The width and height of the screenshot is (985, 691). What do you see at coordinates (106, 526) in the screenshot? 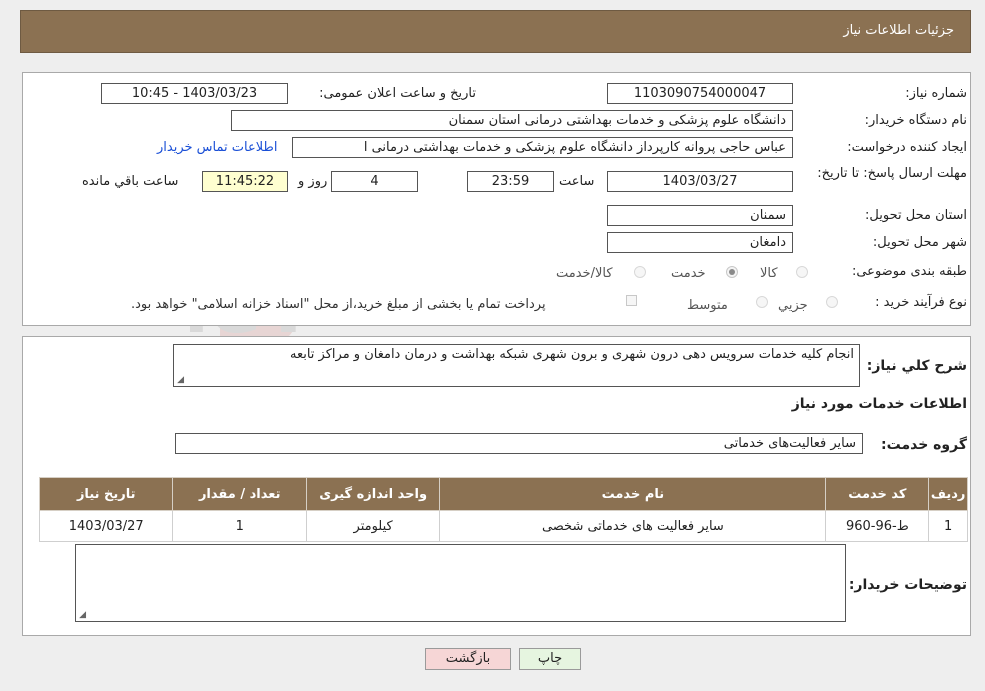
I see `cell-need-date: 1403/03/27` at bounding box center [106, 526].